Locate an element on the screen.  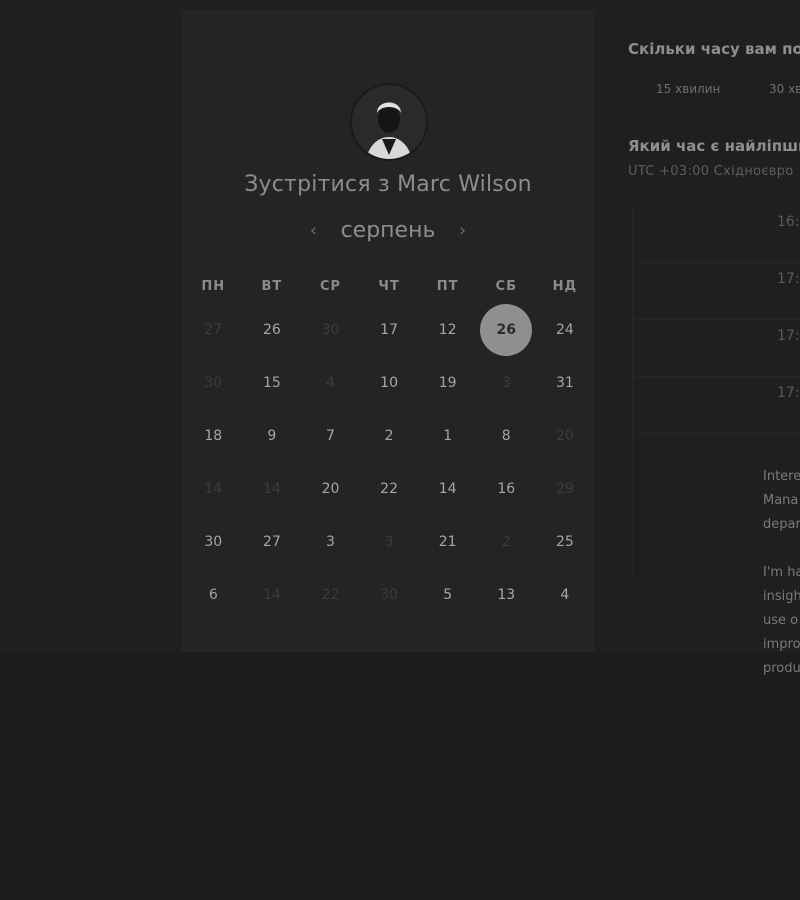
day-number: 7 is located at coordinates (330, 436).